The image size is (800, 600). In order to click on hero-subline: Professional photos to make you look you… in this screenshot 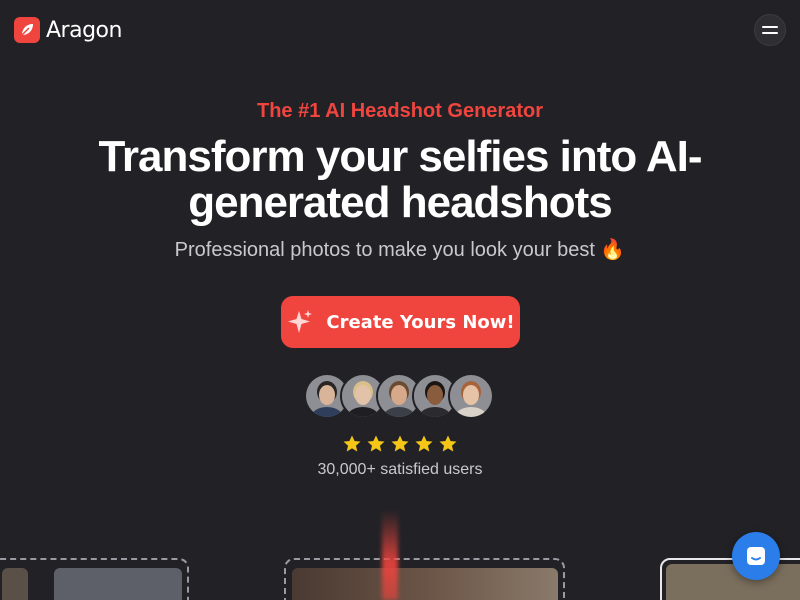, I will do `click(400, 250)`.